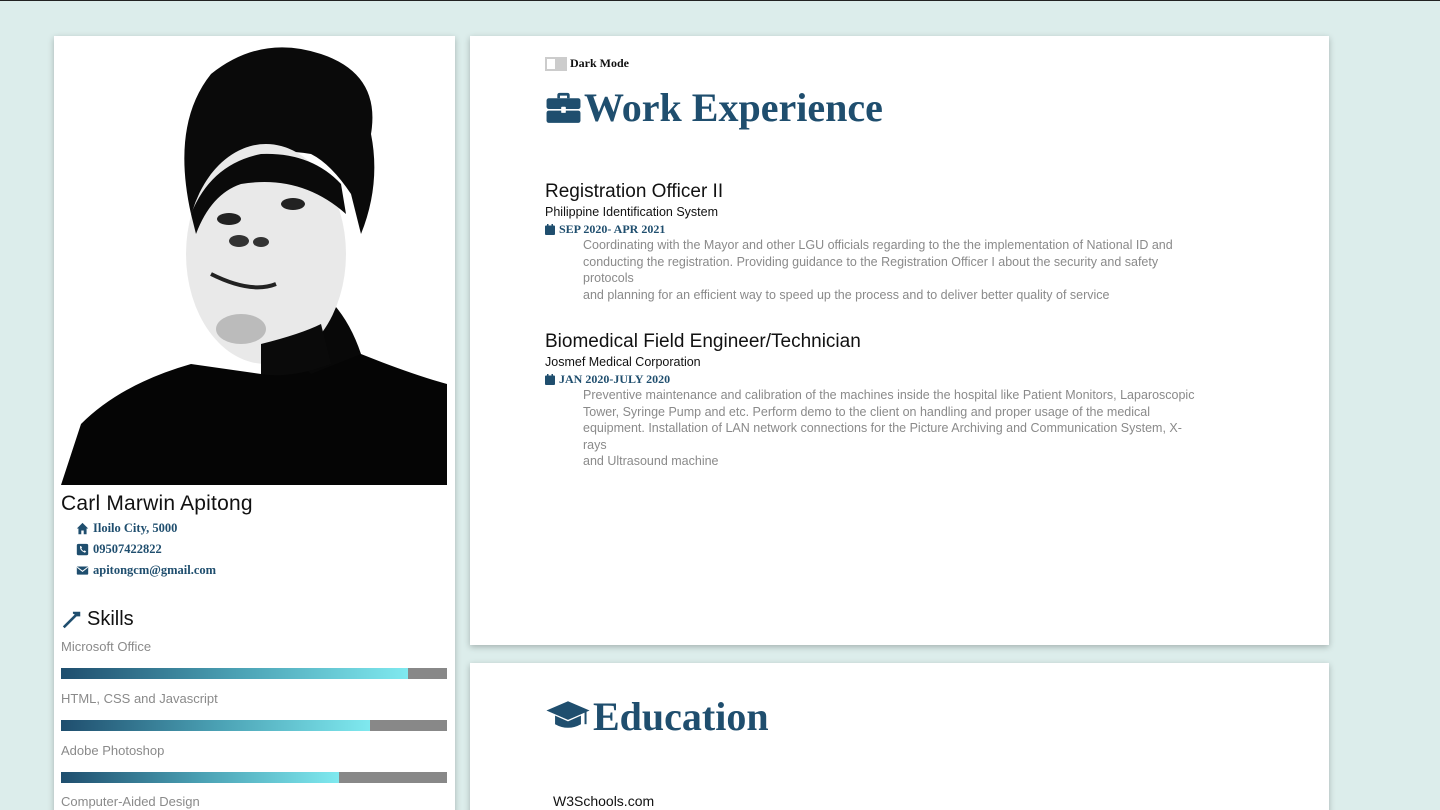 Image resolution: width=1440 pixels, height=810 pixels. What do you see at coordinates (568, 714) in the screenshot?
I see `graduation-cap-icon` at bounding box center [568, 714].